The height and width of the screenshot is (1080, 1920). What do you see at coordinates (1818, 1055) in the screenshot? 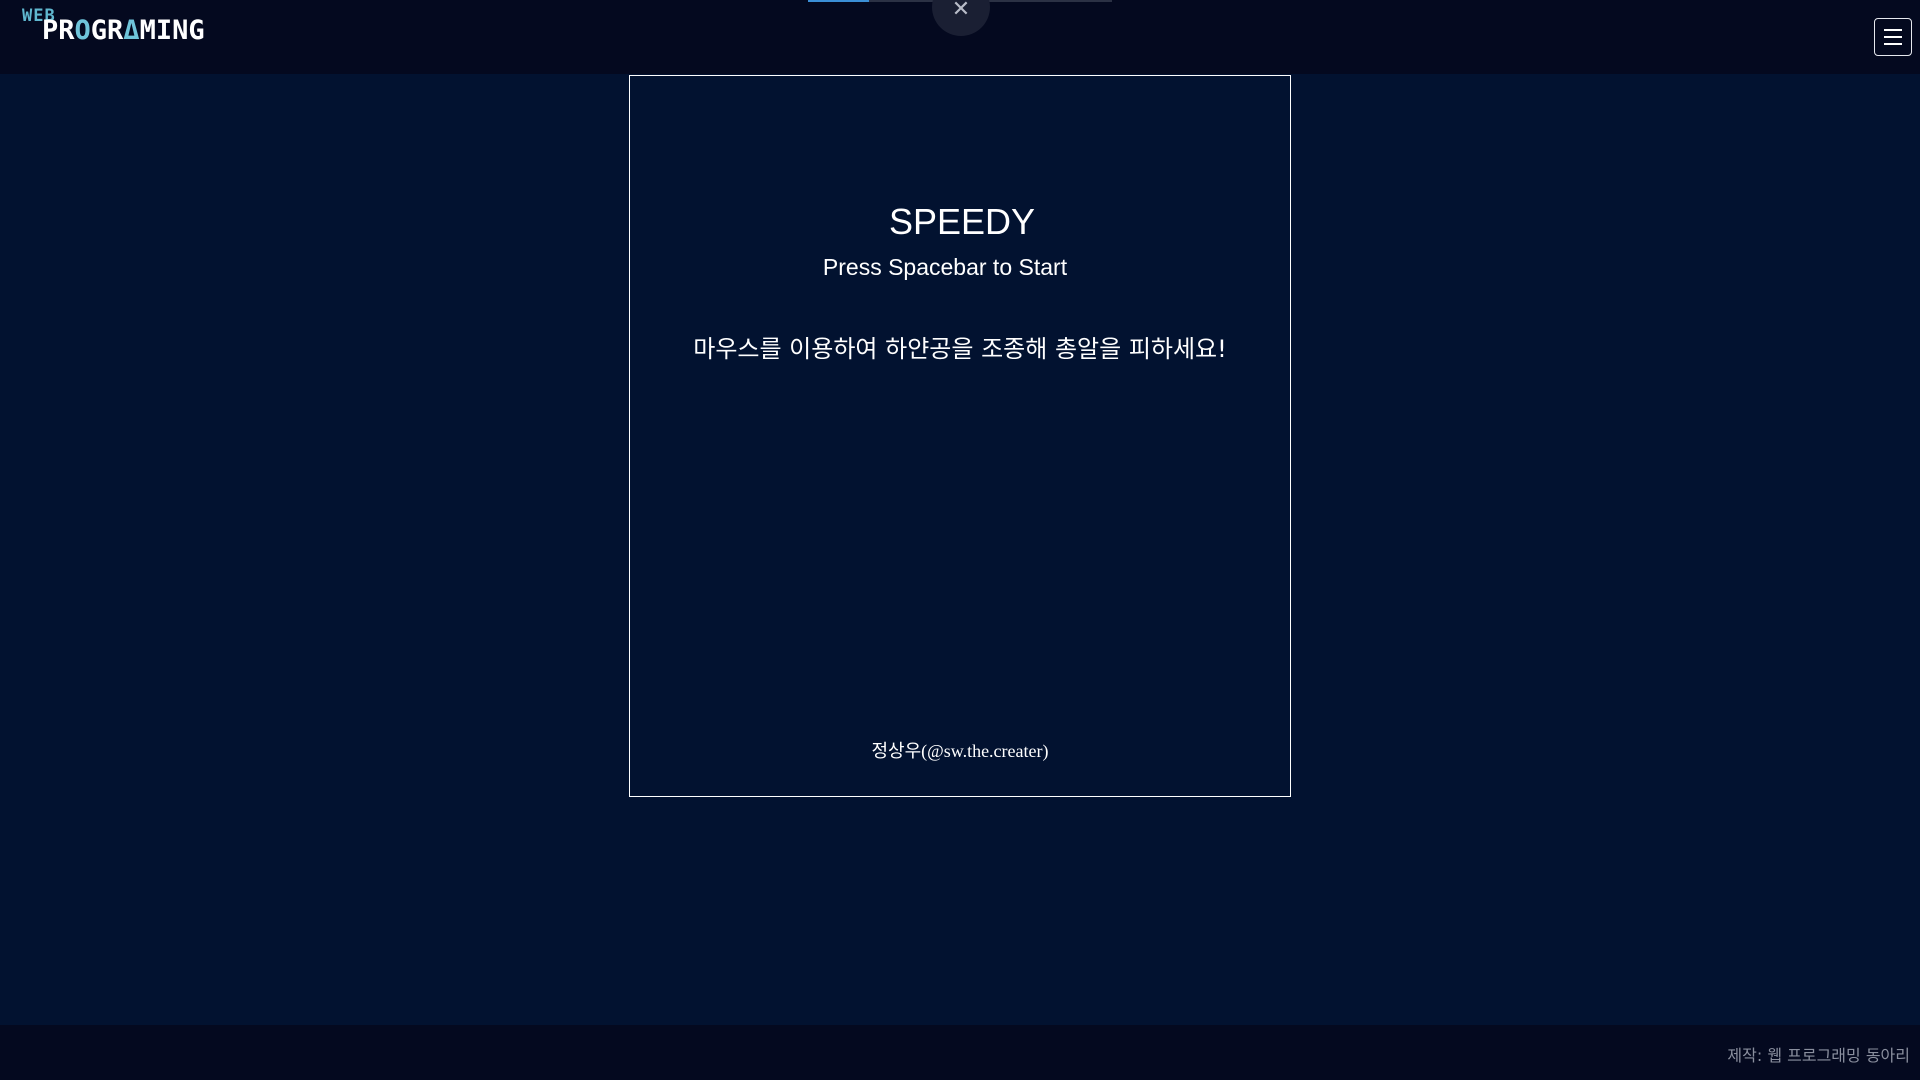
I see `footer-credit: 제작: 웹 프로그래밍 동아리` at bounding box center [1818, 1055].